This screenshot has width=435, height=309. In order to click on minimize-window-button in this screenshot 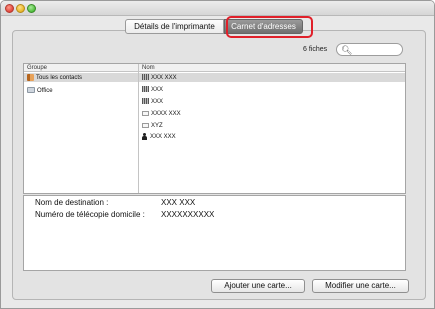, I will do `click(20, 8)`.